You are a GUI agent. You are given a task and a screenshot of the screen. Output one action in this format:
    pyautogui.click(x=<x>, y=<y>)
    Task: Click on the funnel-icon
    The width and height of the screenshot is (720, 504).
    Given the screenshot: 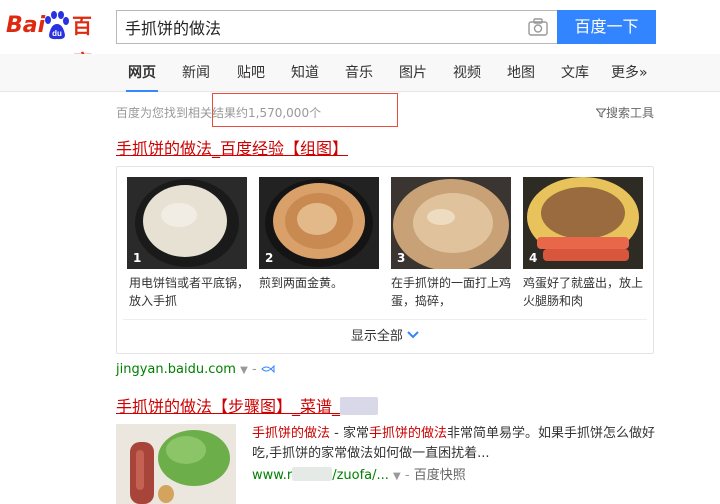 What is the action you would take?
    pyautogui.click(x=601, y=113)
    